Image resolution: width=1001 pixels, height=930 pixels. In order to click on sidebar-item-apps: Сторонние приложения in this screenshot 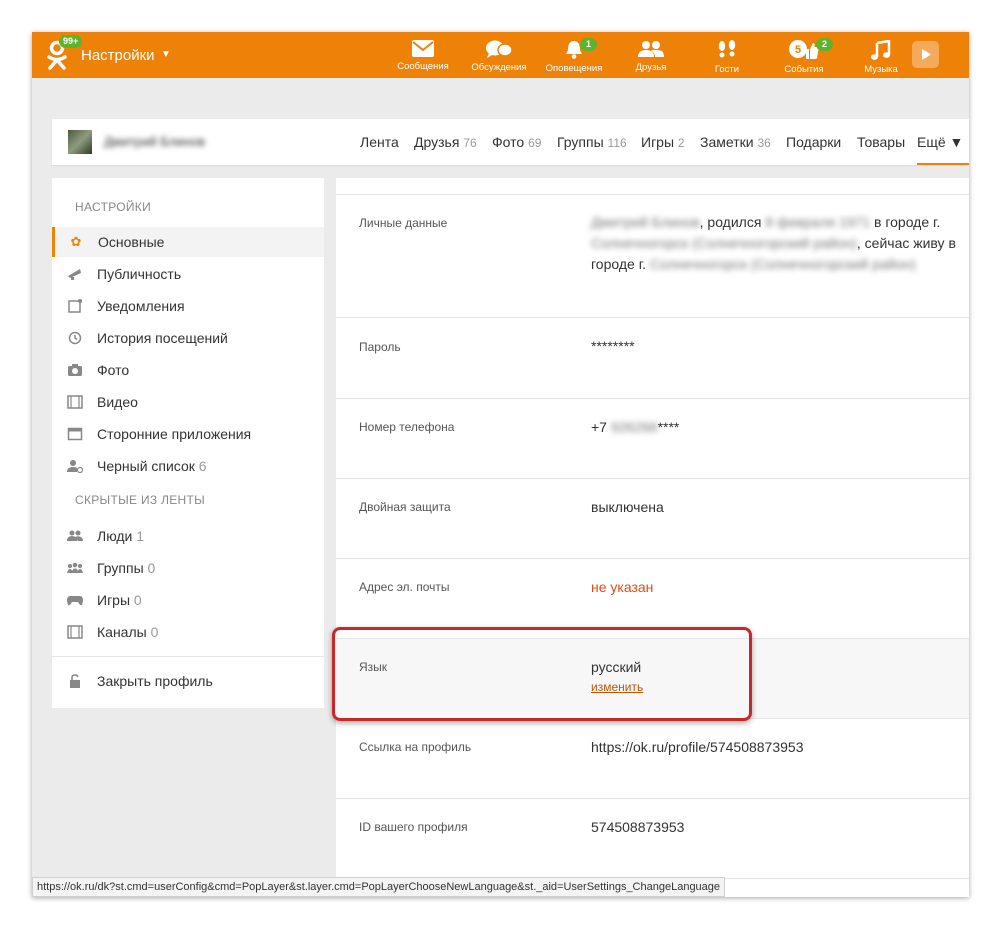, I will do `click(188, 434)`.